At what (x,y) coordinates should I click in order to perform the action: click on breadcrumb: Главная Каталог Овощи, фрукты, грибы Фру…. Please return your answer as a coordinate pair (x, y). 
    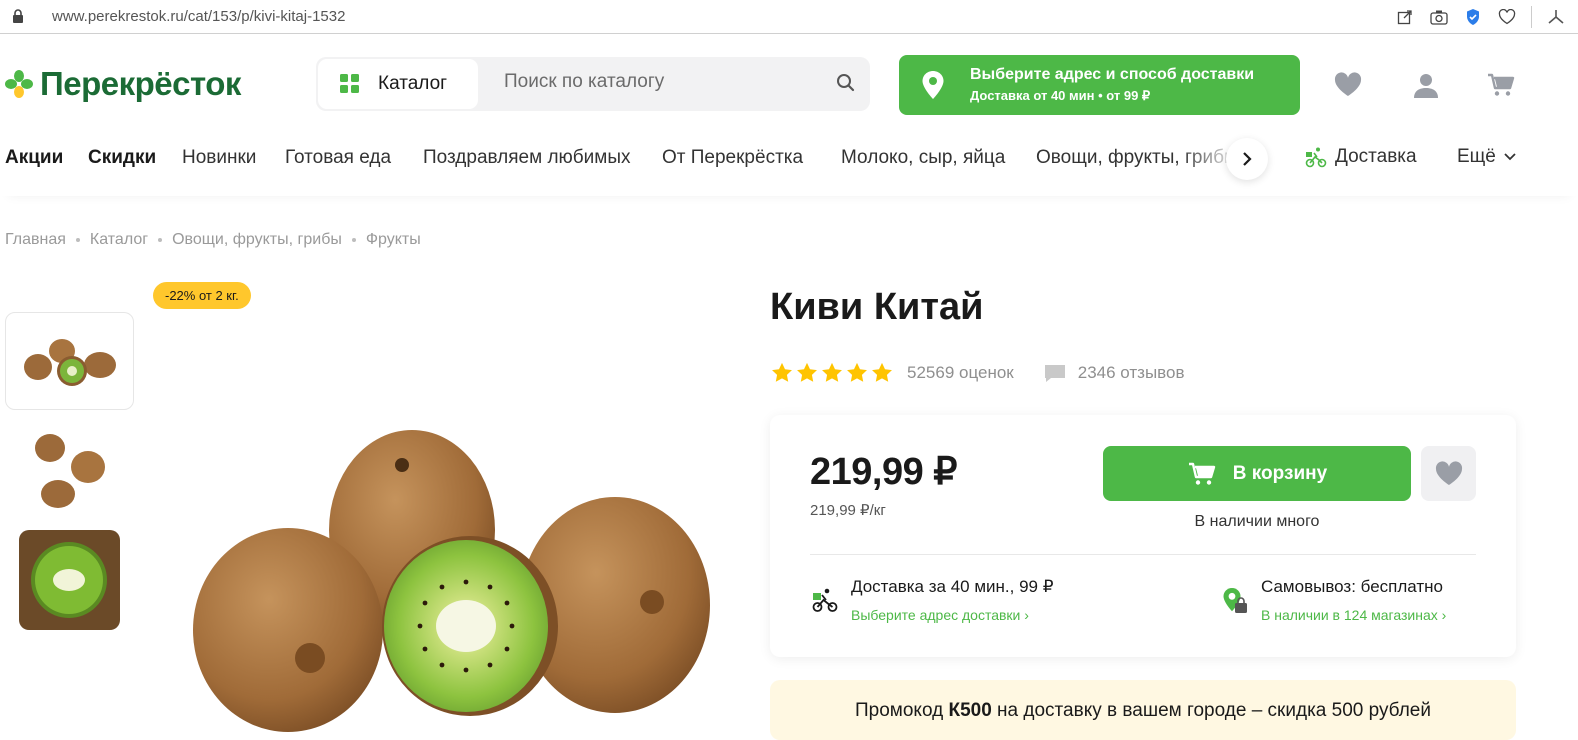
    Looking at the image, I should click on (213, 240).